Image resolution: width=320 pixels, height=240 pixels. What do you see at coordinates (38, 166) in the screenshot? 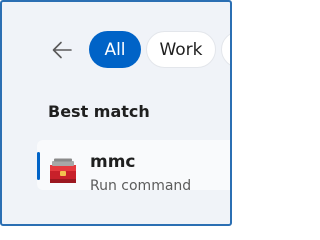
I see `selection-indicator` at bounding box center [38, 166].